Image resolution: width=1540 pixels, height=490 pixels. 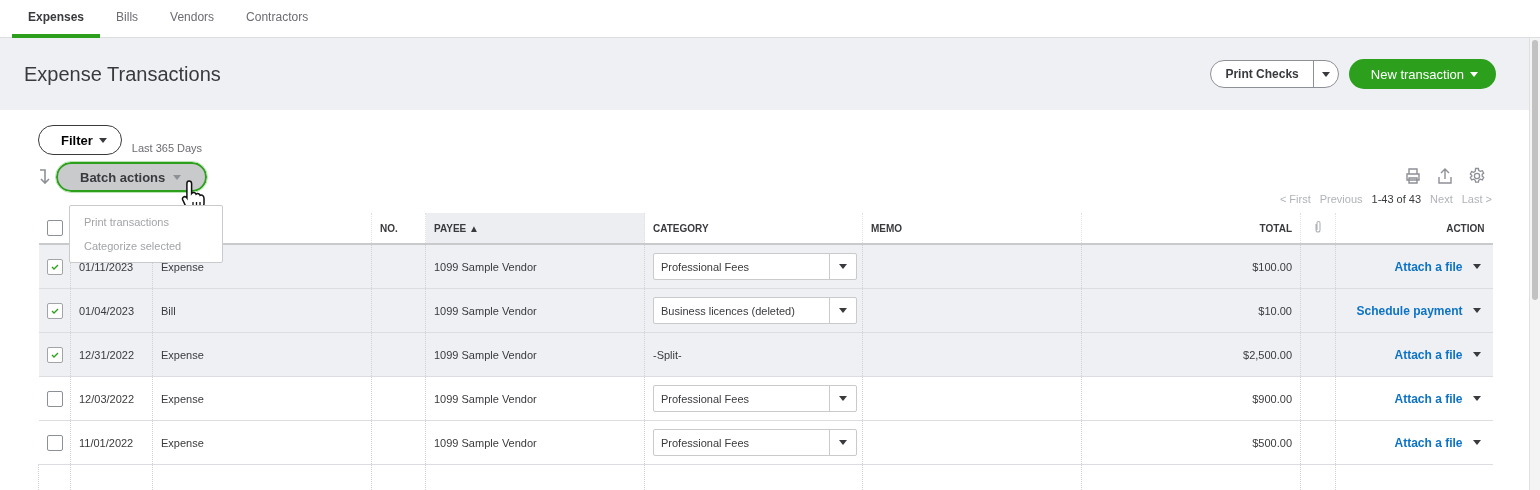 What do you see at coordinates (192, 19) in the screenshot?
I see `nav-tab: Vendors` at bounding box center [192, 19].